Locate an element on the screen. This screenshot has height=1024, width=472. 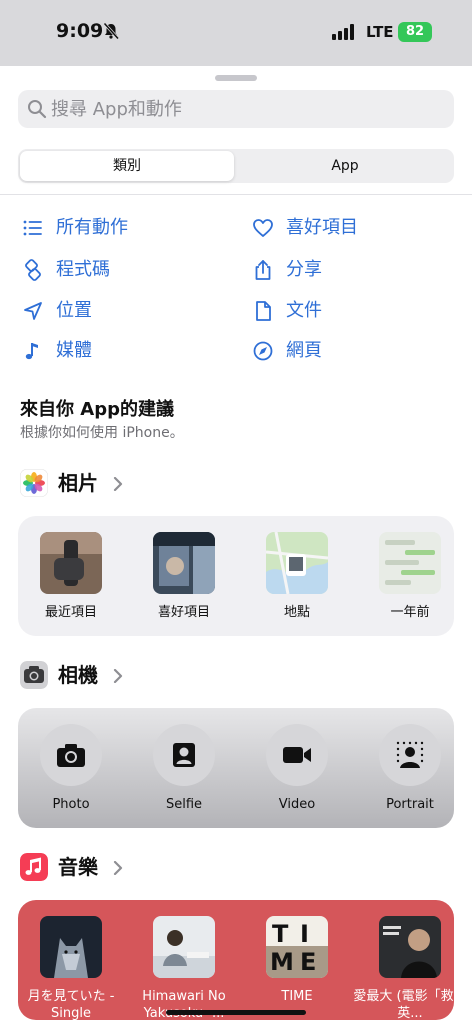
list-icon is located at coordinates (32, 228).